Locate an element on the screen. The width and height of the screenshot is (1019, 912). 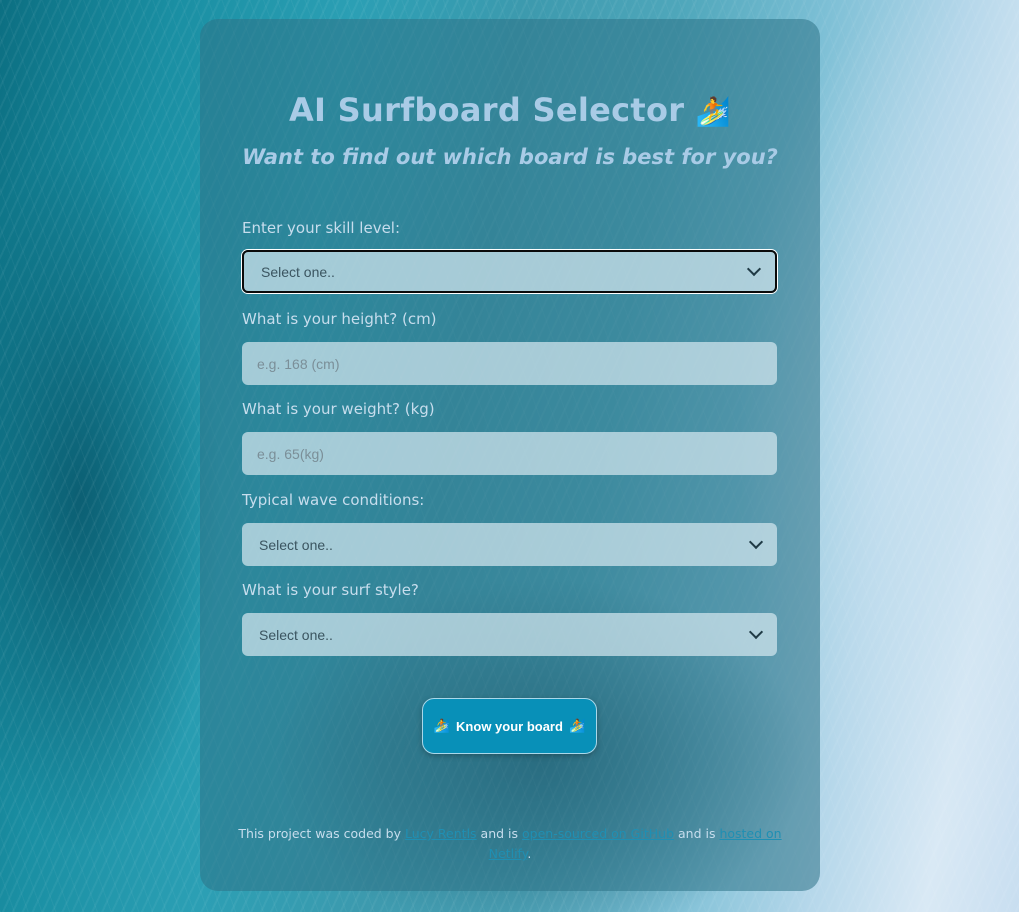
surf-style-label: What is your surf style? is located at coordinates (330, 590).